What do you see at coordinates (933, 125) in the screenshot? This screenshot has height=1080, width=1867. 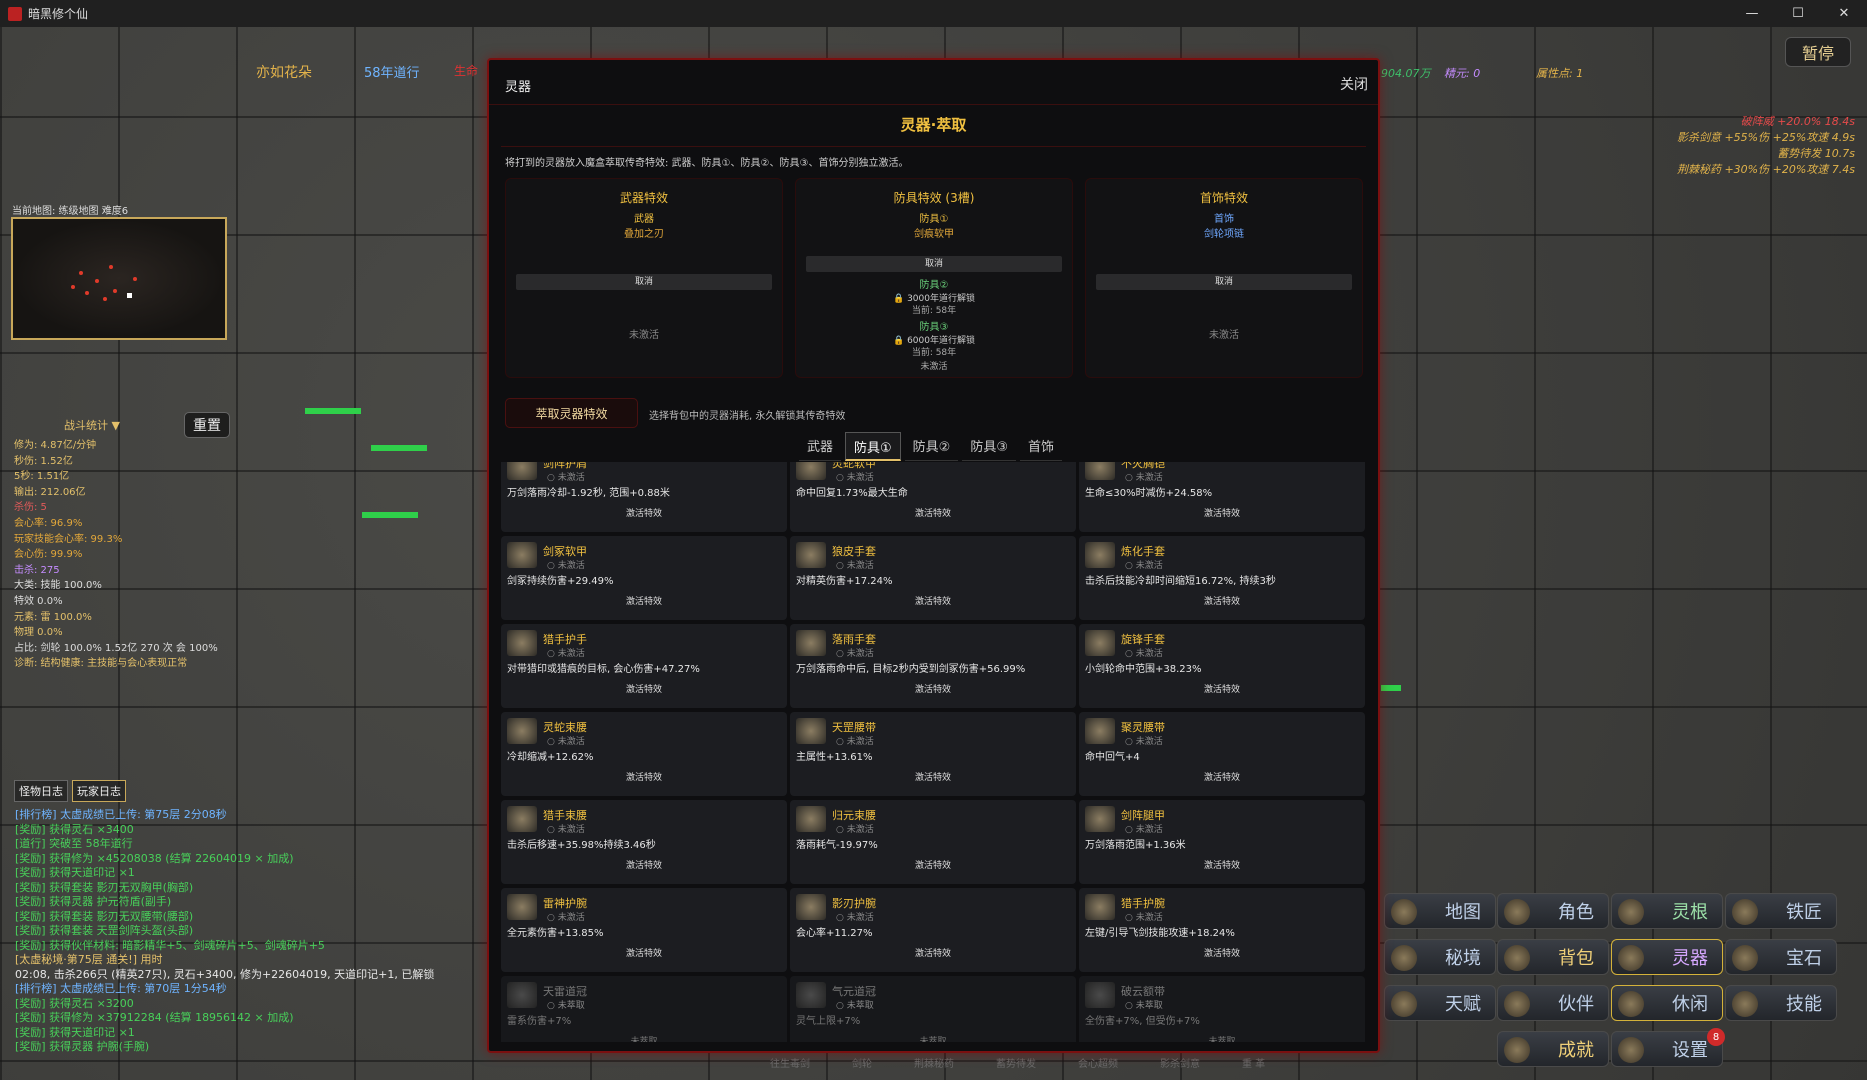 I see `section-title: 灵器·萃取` at bounding box center [933, 125].